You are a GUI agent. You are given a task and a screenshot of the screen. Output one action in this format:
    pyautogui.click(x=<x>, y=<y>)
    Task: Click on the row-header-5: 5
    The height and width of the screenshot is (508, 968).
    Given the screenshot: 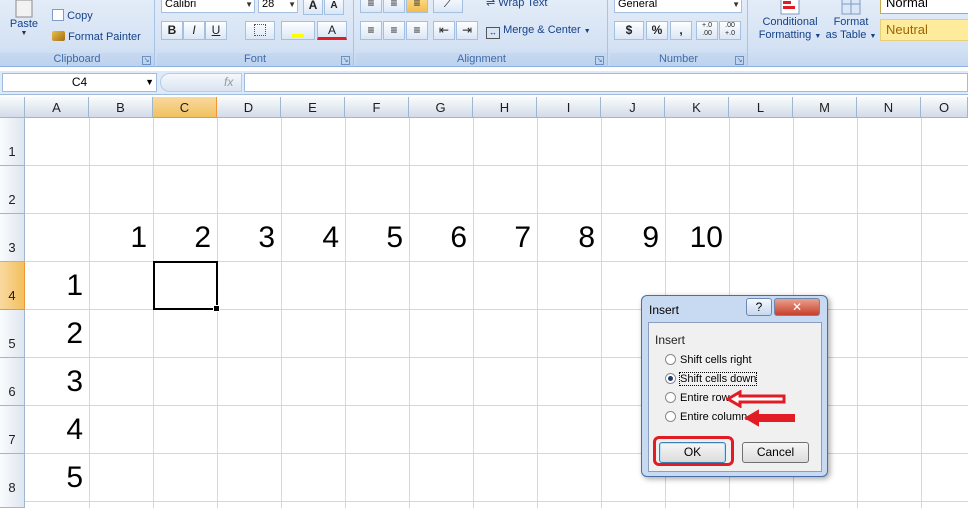 What is the action you would take?
    pyautogui.click(x=12, y=334)
    